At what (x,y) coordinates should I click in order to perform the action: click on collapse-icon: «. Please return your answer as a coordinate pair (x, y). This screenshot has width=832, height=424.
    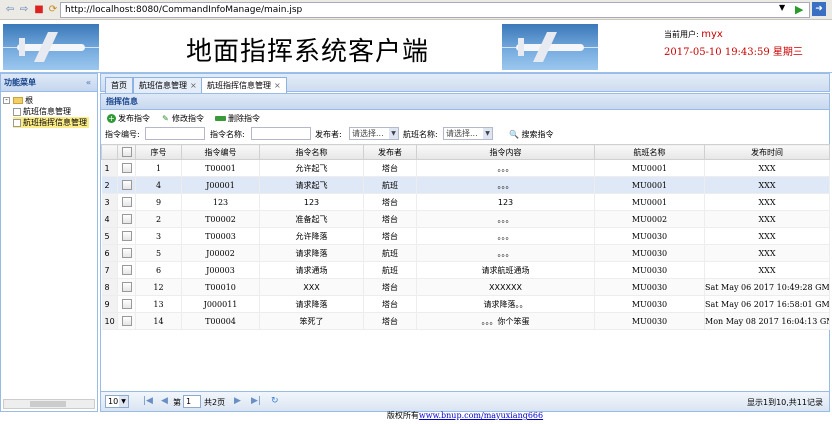
    Looking at the image, I should click on (88, 83).